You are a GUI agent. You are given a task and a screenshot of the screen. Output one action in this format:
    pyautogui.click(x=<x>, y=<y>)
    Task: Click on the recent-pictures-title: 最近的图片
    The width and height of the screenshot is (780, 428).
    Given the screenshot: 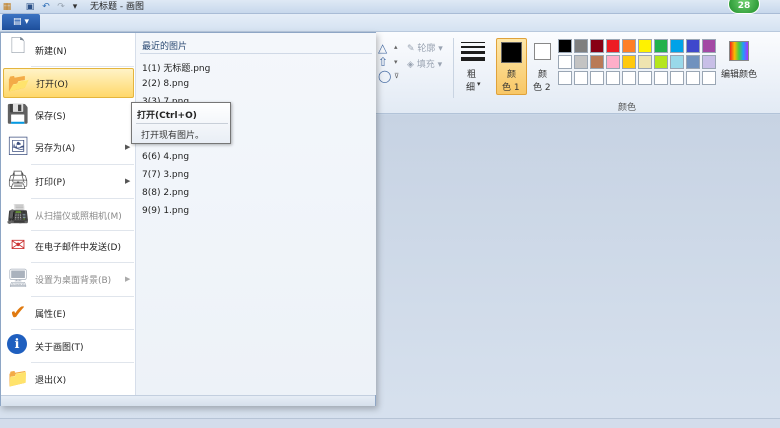 What is the action you would take?
    pyautogui.click(x=165, y=47)
    